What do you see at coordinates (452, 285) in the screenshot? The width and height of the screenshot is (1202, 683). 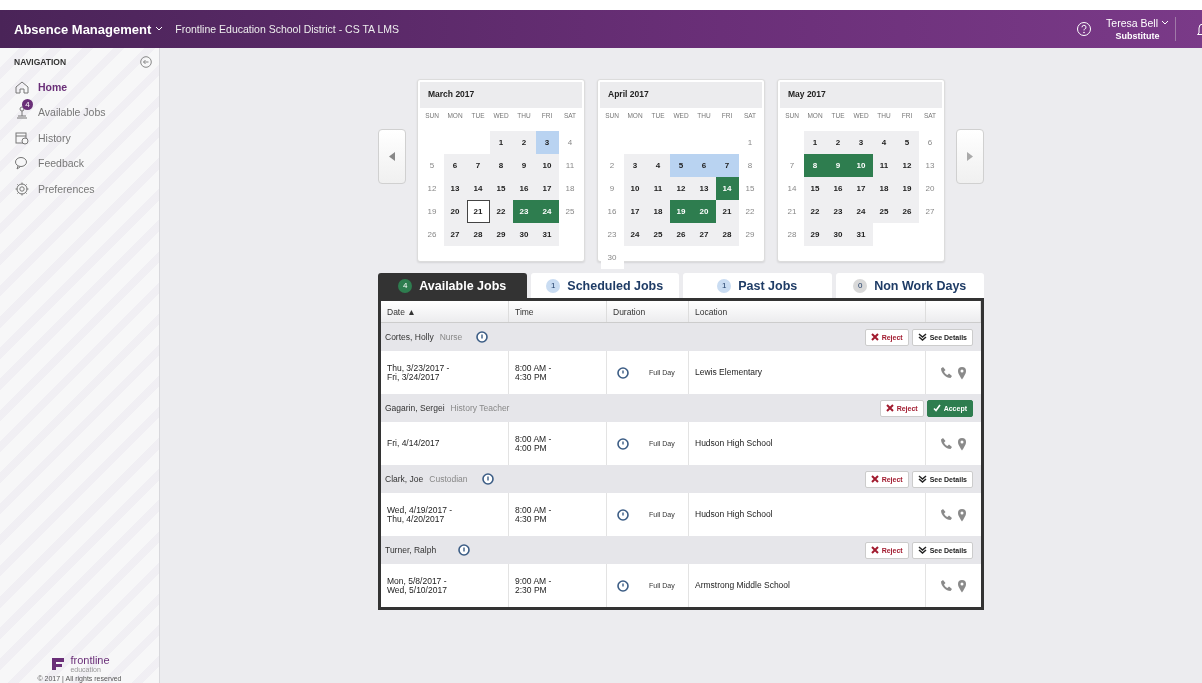 I see `tab: 4 Available Jobs` at bounding box center [452, 285].